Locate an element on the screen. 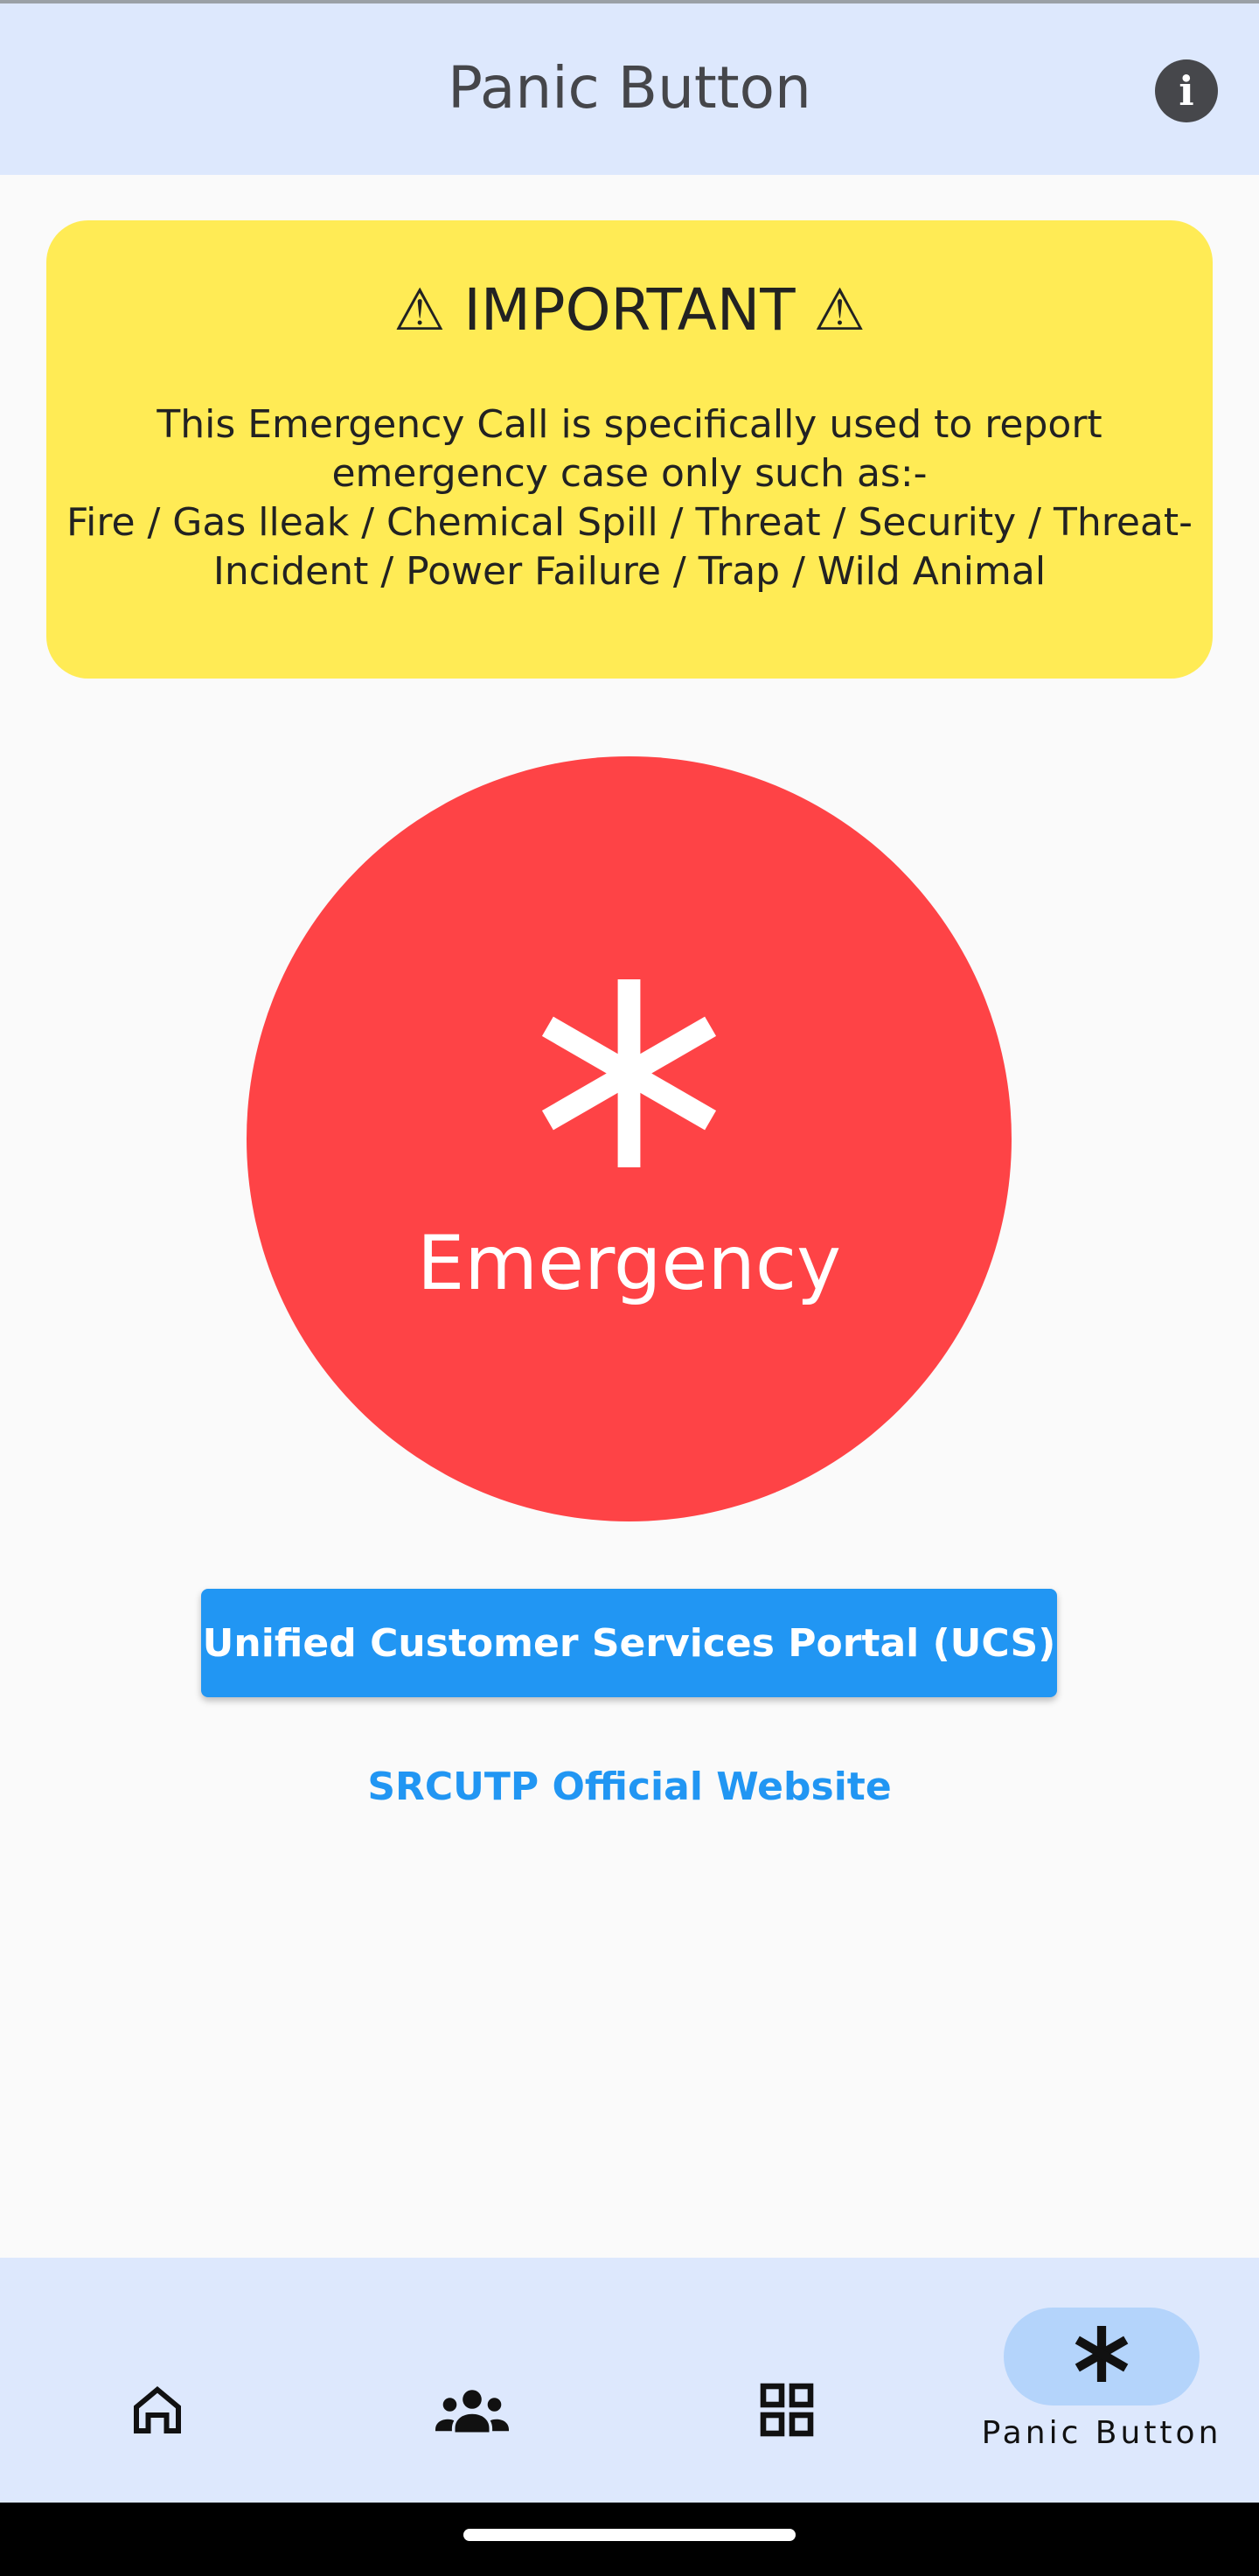  nav-item-groups is located at coordinates (473, 2380).